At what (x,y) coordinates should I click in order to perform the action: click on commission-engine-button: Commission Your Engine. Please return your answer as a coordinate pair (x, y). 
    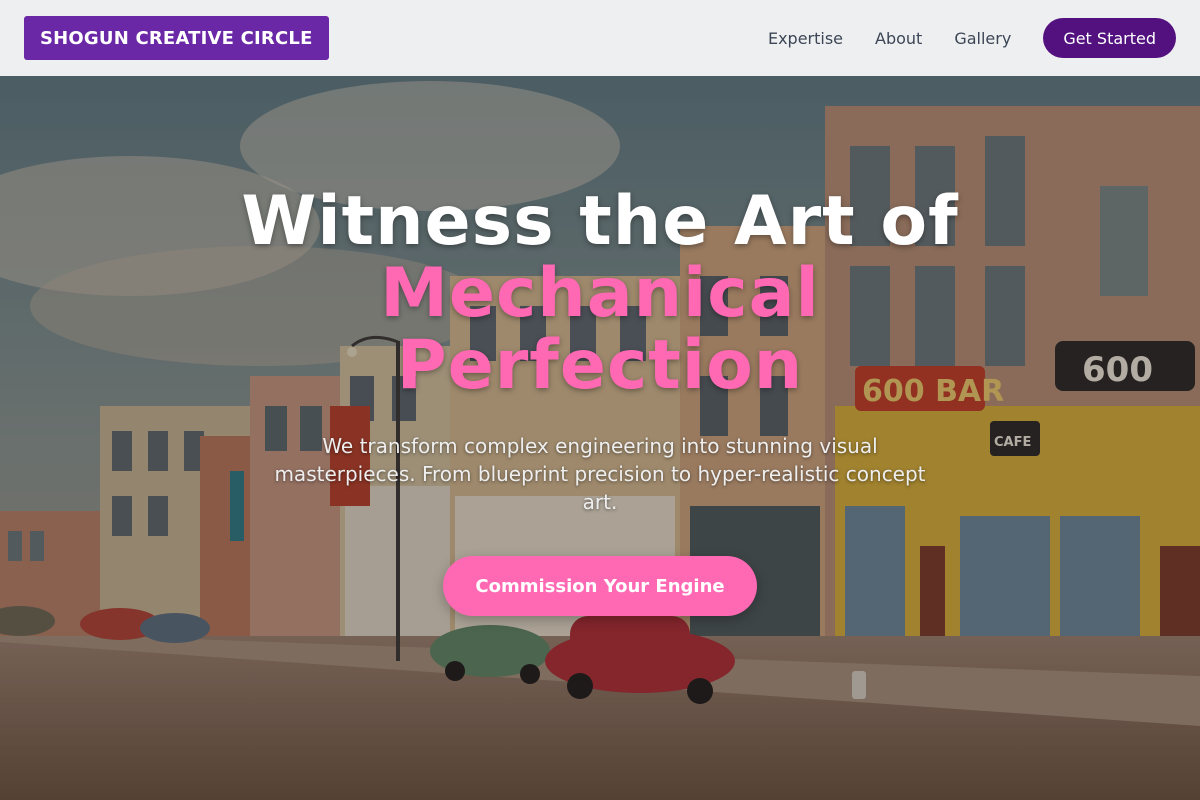
    Looking at the image, I should click on (600, 586).